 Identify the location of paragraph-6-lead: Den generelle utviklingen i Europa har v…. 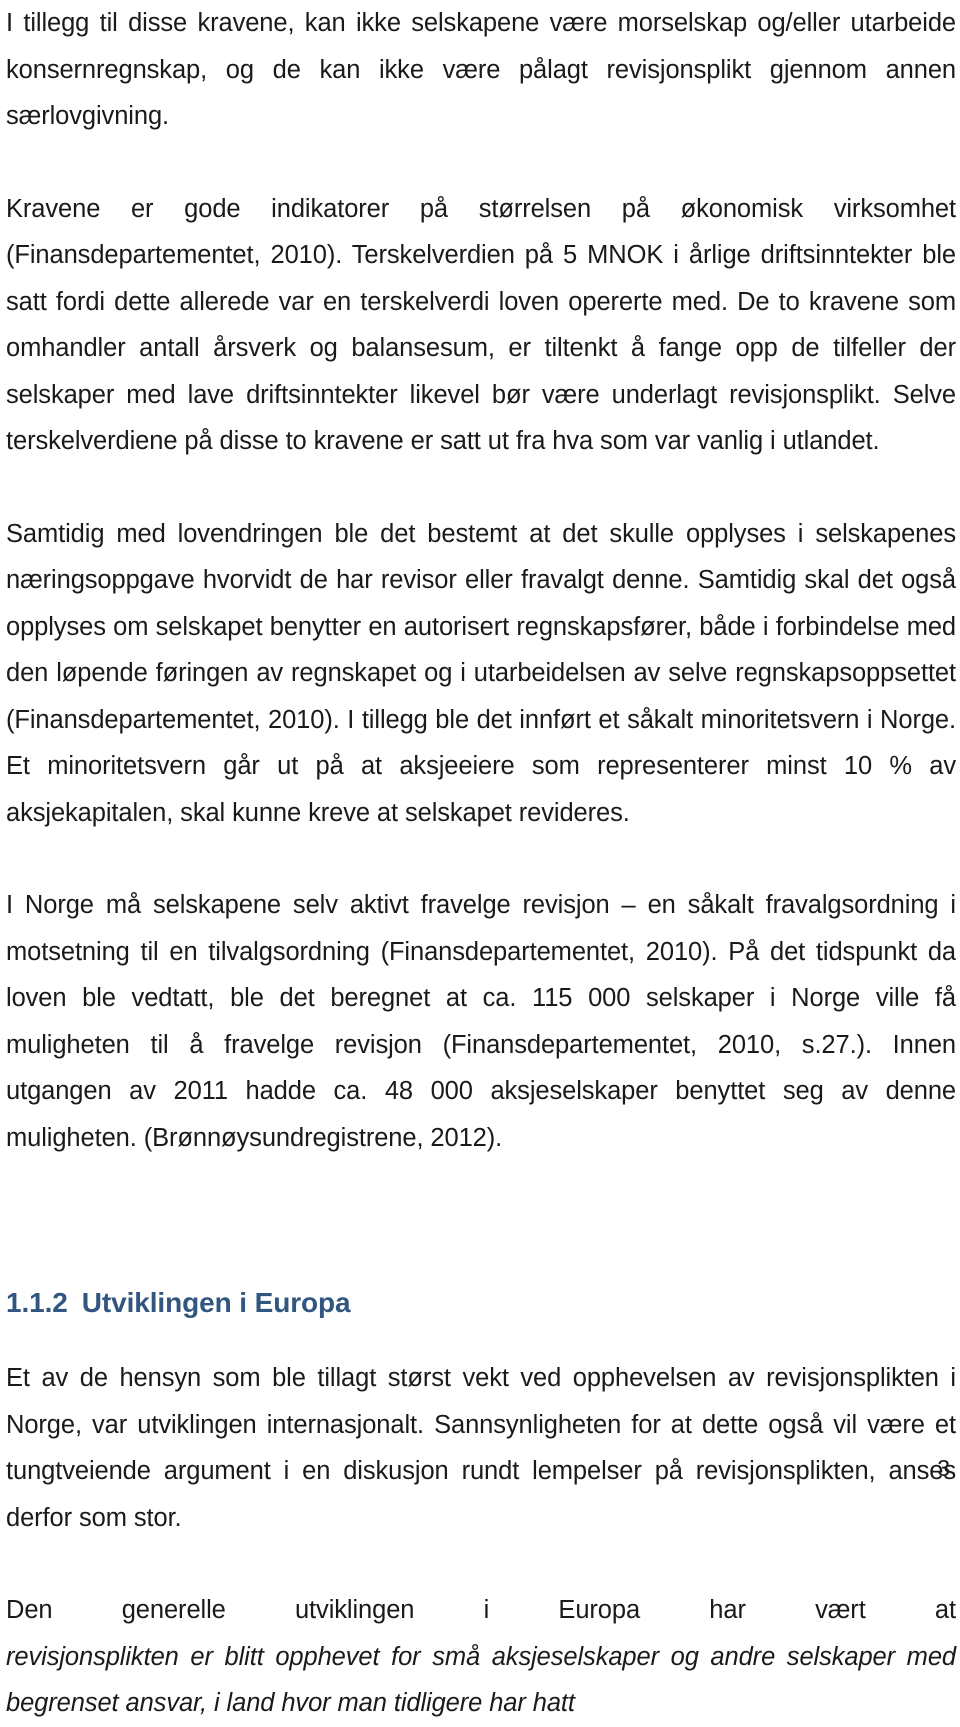
(481, 1610).